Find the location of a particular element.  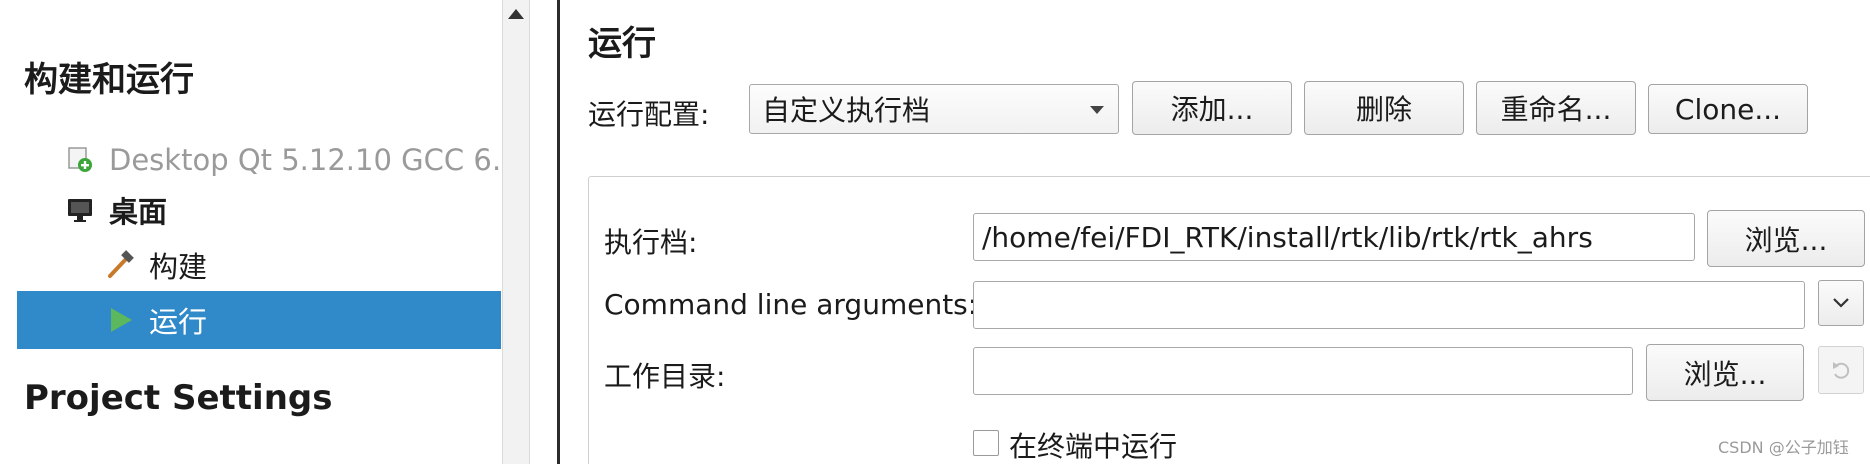

reset-workdir-button is located at coordinates (1841, 370).